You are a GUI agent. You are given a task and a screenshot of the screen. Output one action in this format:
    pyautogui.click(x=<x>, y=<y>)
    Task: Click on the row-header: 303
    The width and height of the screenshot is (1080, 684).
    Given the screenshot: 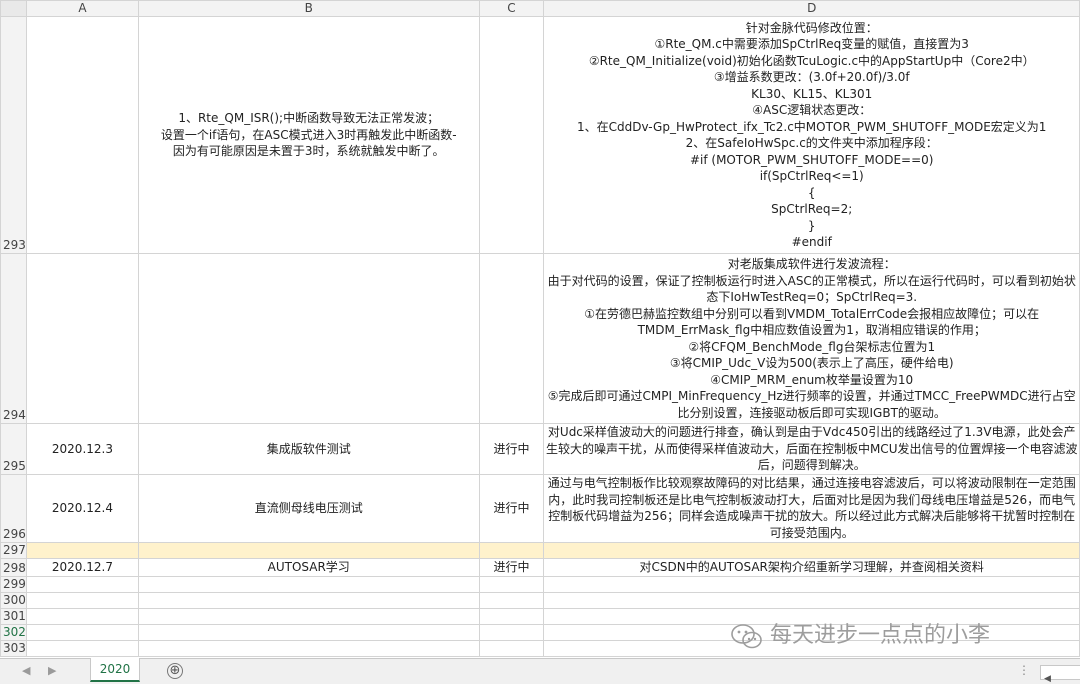 What is the action you would take?
    pyautogui.click(x=13, y=648)
    